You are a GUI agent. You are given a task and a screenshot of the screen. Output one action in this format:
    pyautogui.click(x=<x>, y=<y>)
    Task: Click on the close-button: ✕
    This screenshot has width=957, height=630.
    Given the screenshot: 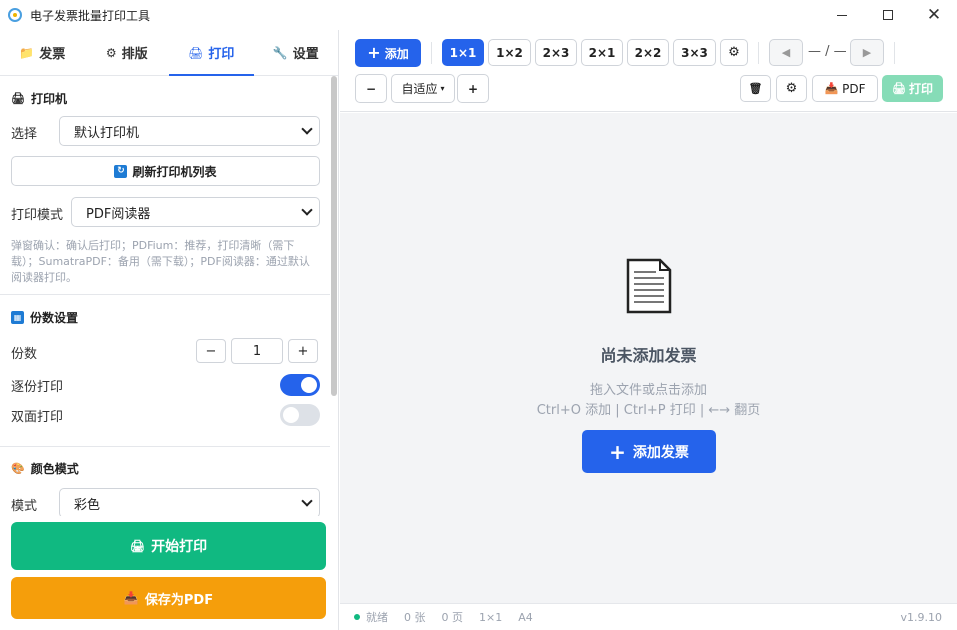 What is the action you would take?
    pyautogui.click(x=934, y=15)
    